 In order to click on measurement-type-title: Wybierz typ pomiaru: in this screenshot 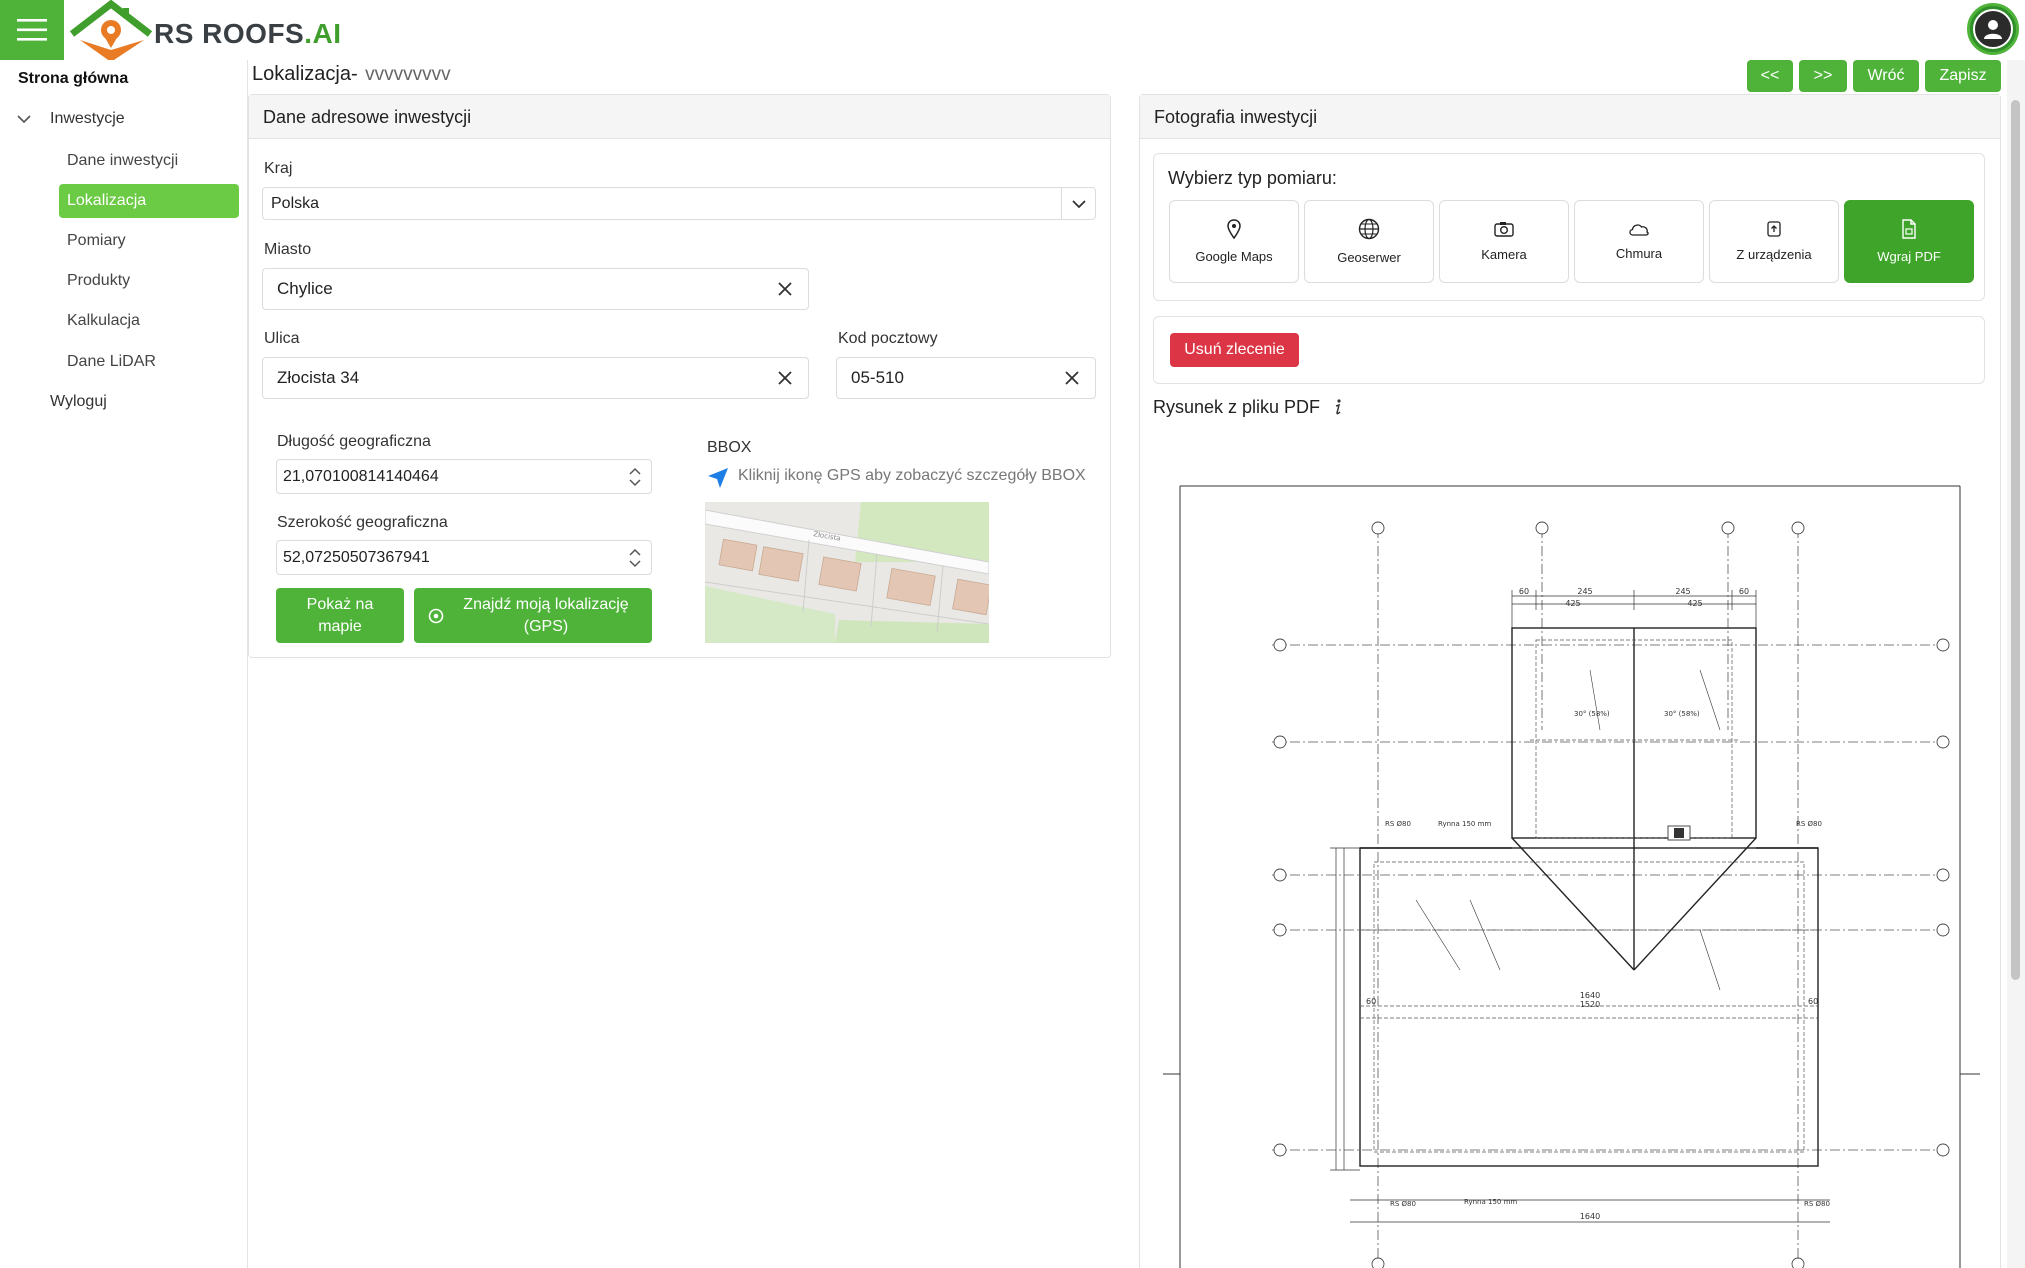, I will do `click(1252, 178)`.